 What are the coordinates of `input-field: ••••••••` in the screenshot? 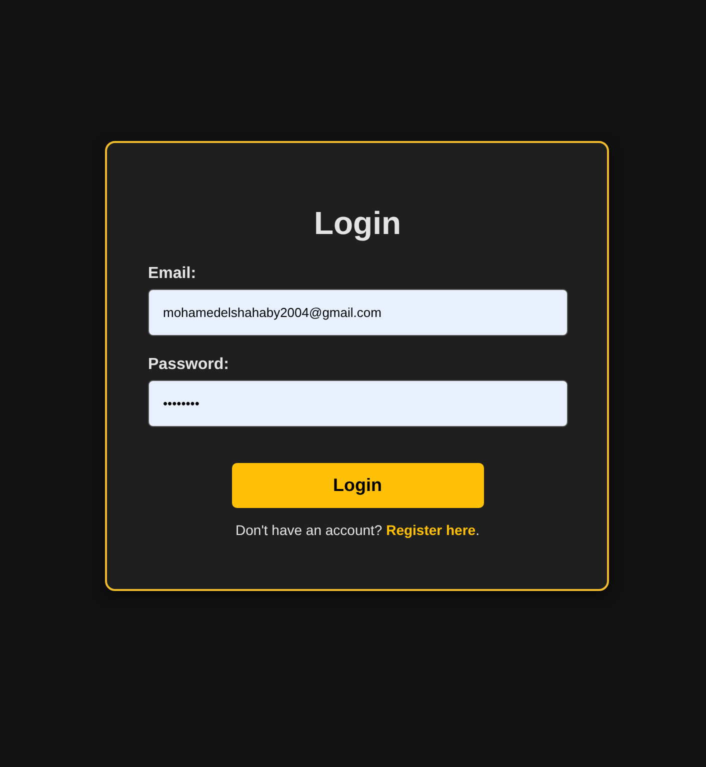 It's located at (358, 403).